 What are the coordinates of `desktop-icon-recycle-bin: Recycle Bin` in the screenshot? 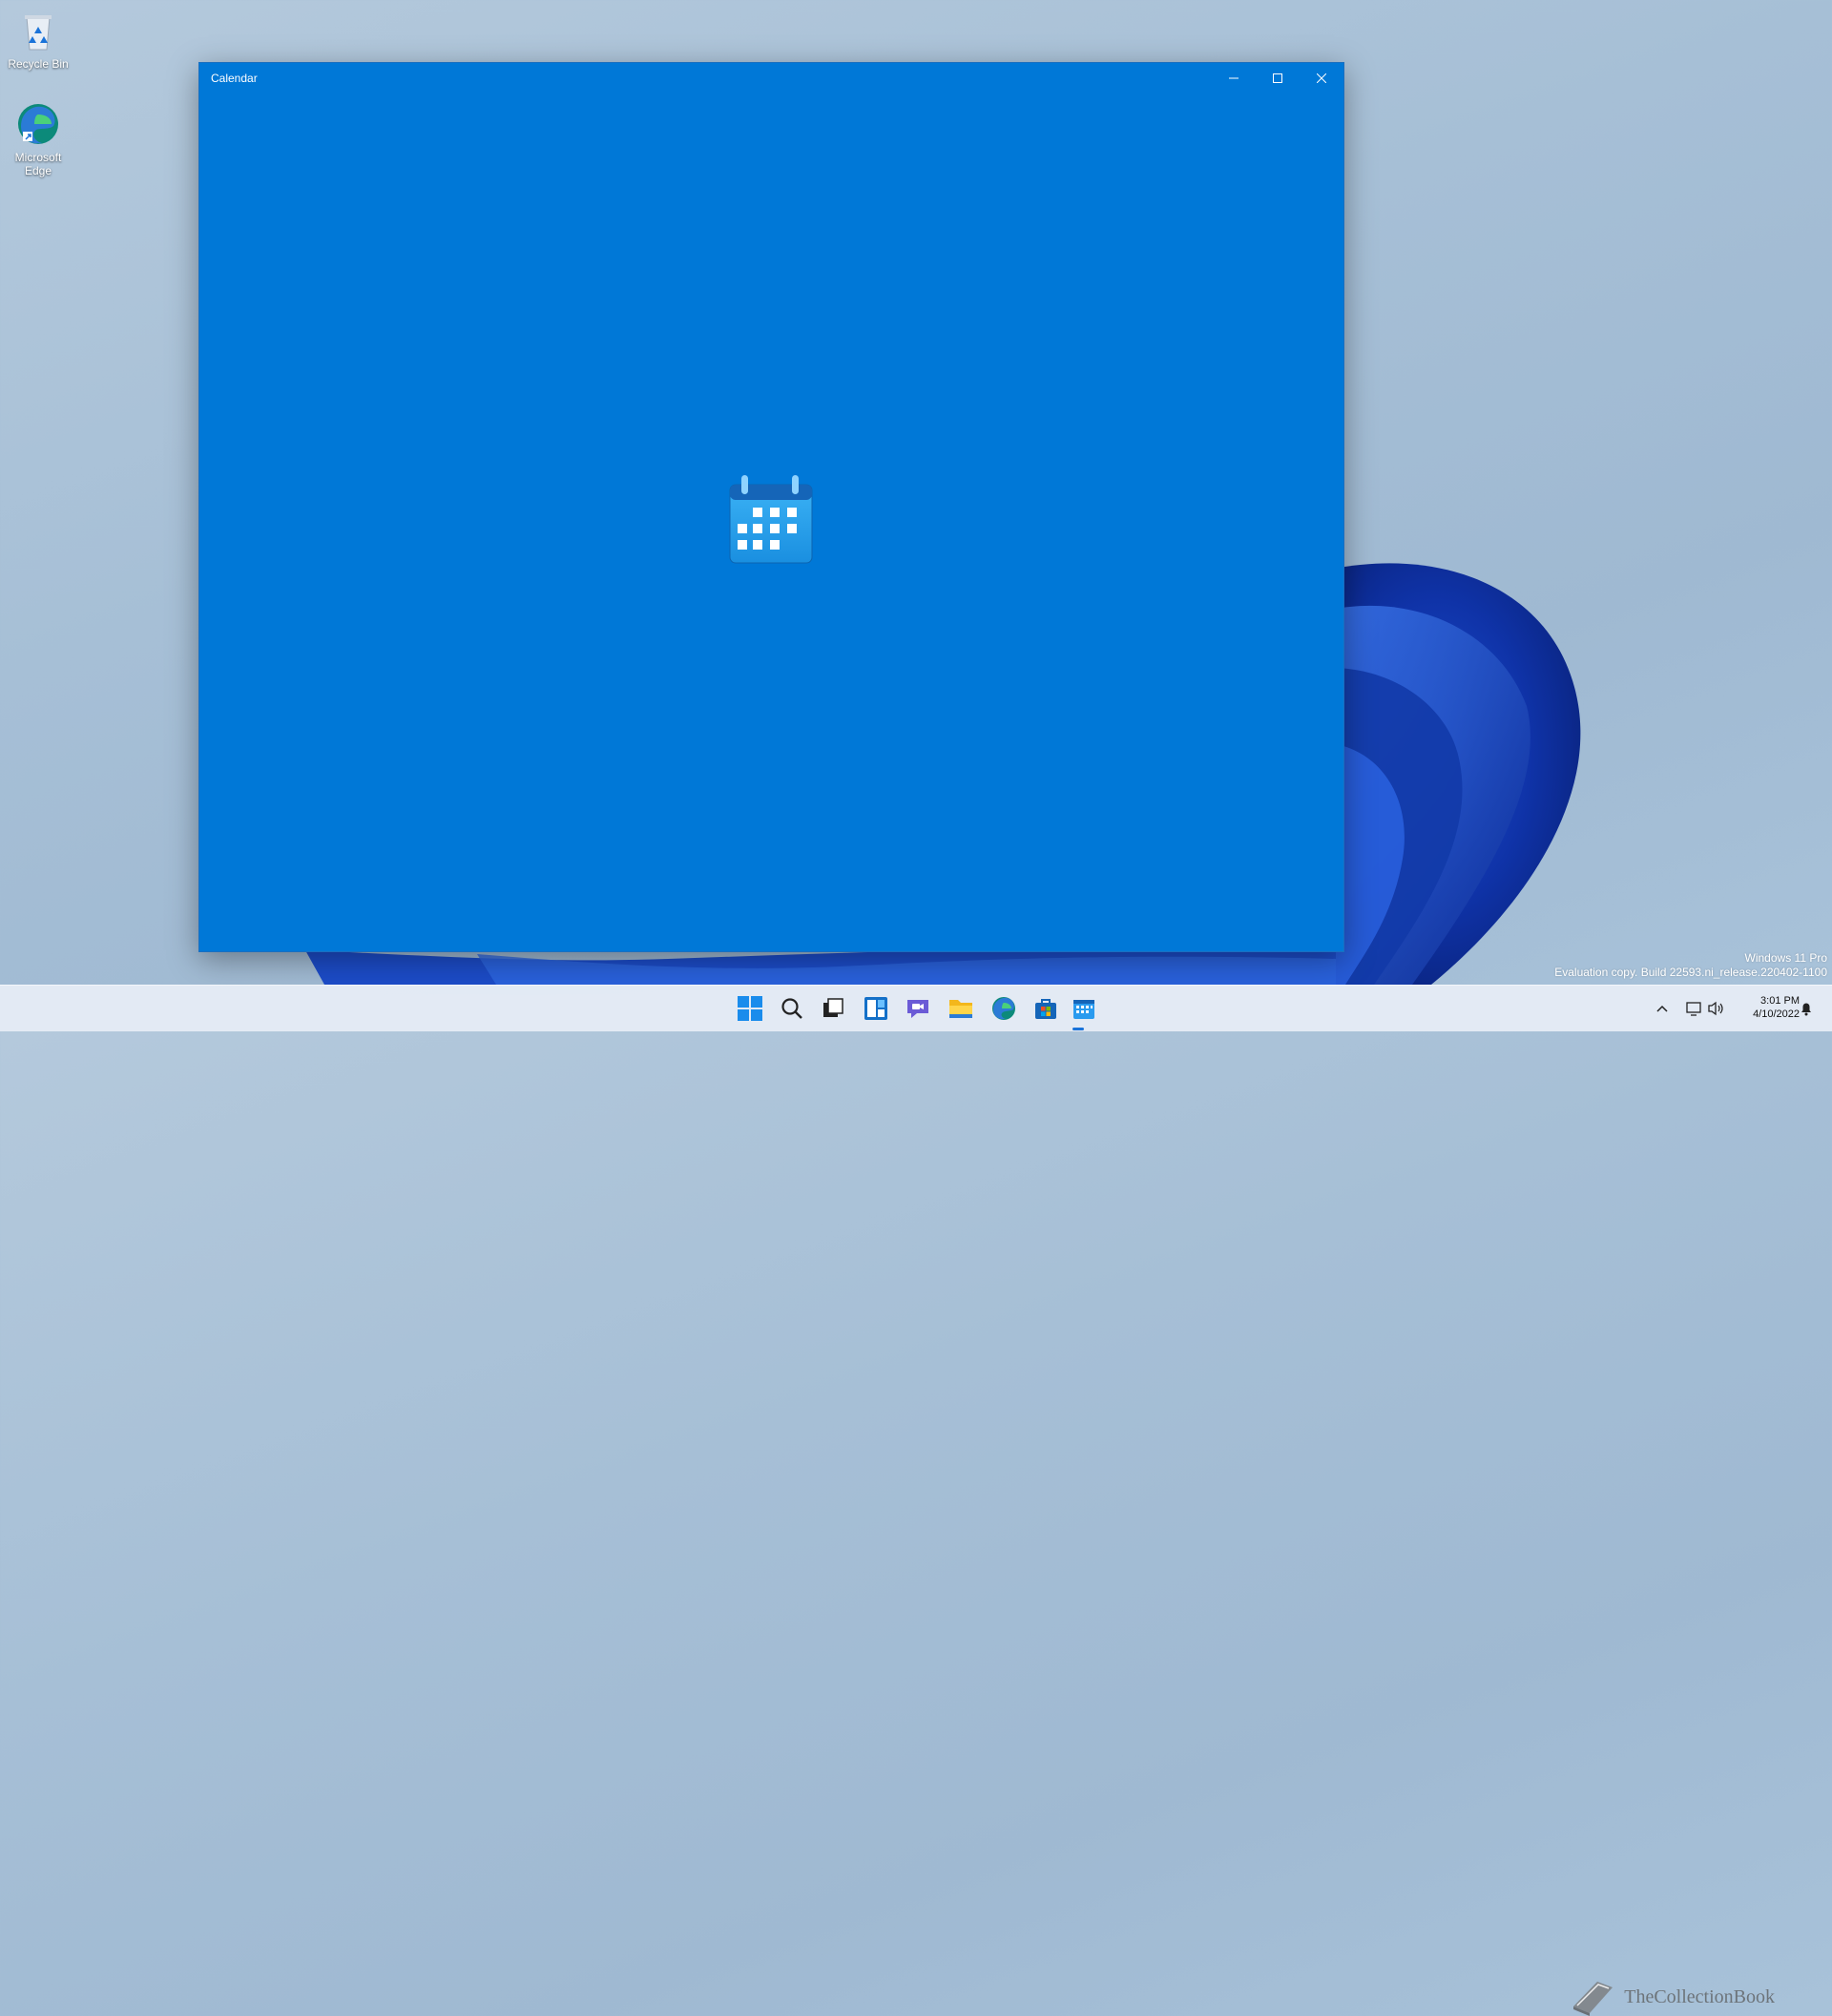 It's located at (38, 39).